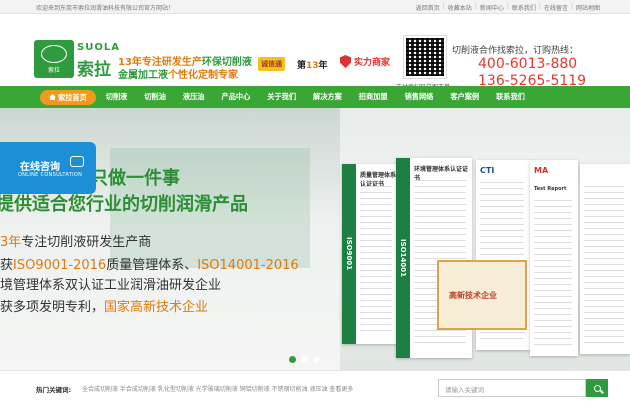 The width and height of the screenshot is (630, 420). Describe the element at coordinates (105, 8) in the screenshot. I see `welcome-text: 欢迎来到东莞市索拉润滑油科技有限公司官方网站！` at that location.